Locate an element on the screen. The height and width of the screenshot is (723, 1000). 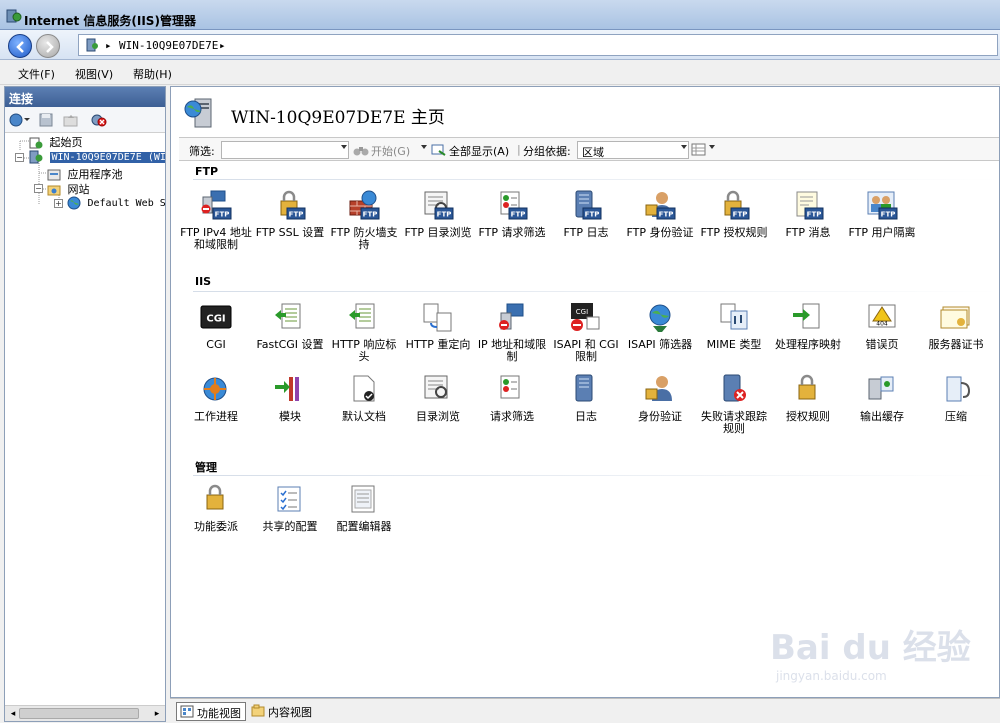
tree-item-server: WIN-10Q9E07DE7E (WIN is located at coordinates (97, 158).